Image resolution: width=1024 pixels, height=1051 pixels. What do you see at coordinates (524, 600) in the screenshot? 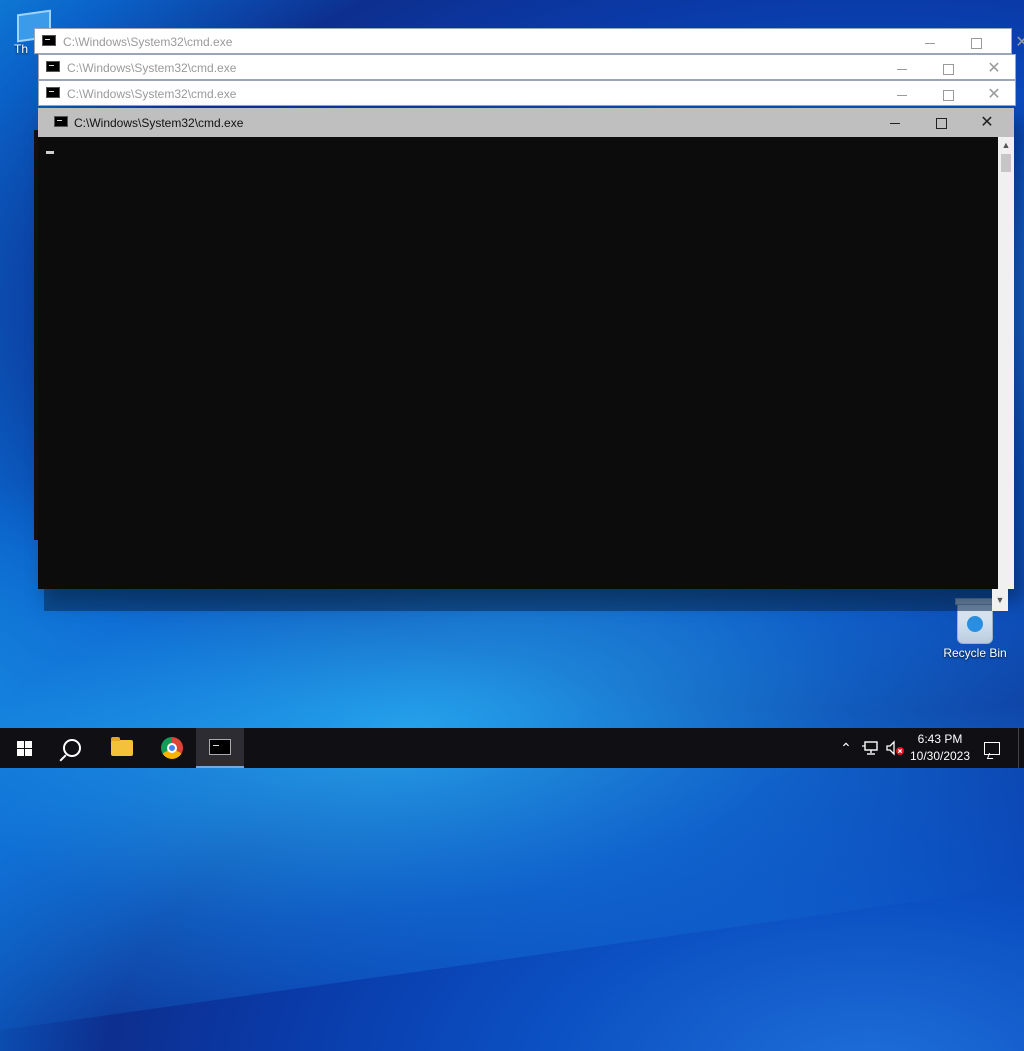
I see `window-shadow` at bounding box center [524, 600].